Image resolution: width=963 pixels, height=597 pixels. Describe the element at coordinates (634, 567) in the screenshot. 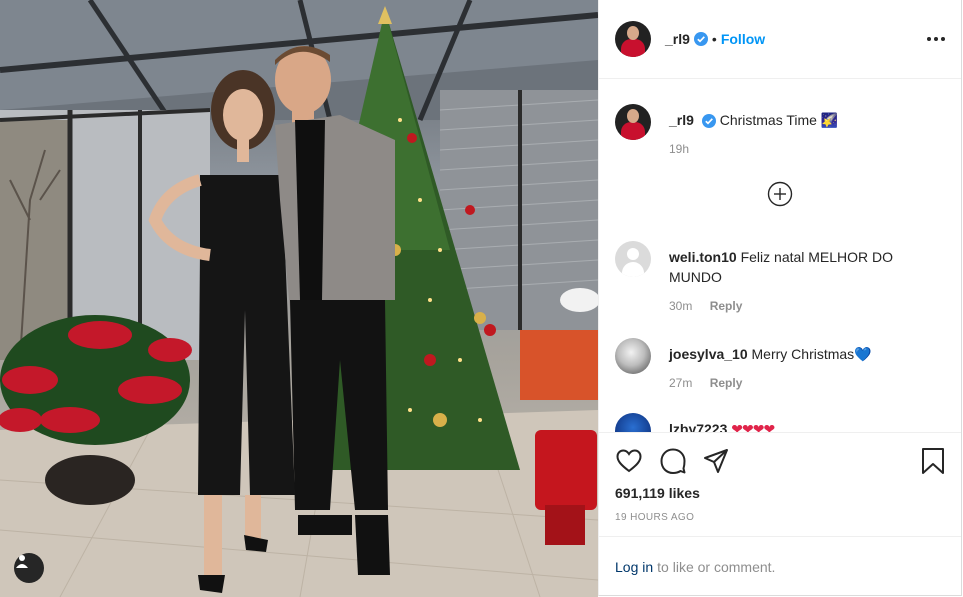

I see `login-link: Log in` at that location.